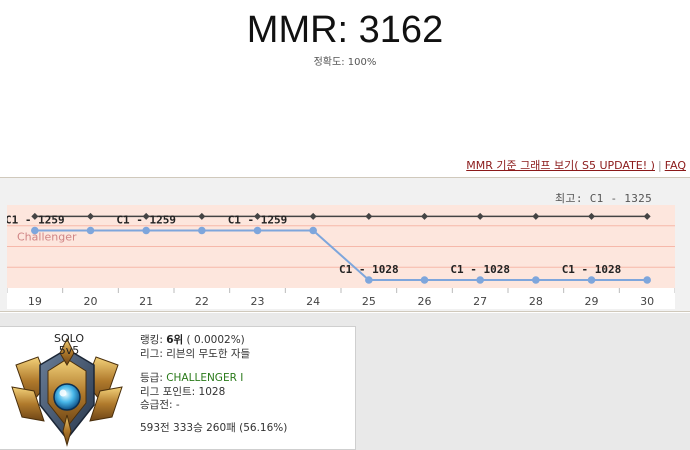  What do you see at coordinates (208, 353) in the screenshot?
I see `league-value: 리븐의 무도한 자들` at bounding box center [208, 353].